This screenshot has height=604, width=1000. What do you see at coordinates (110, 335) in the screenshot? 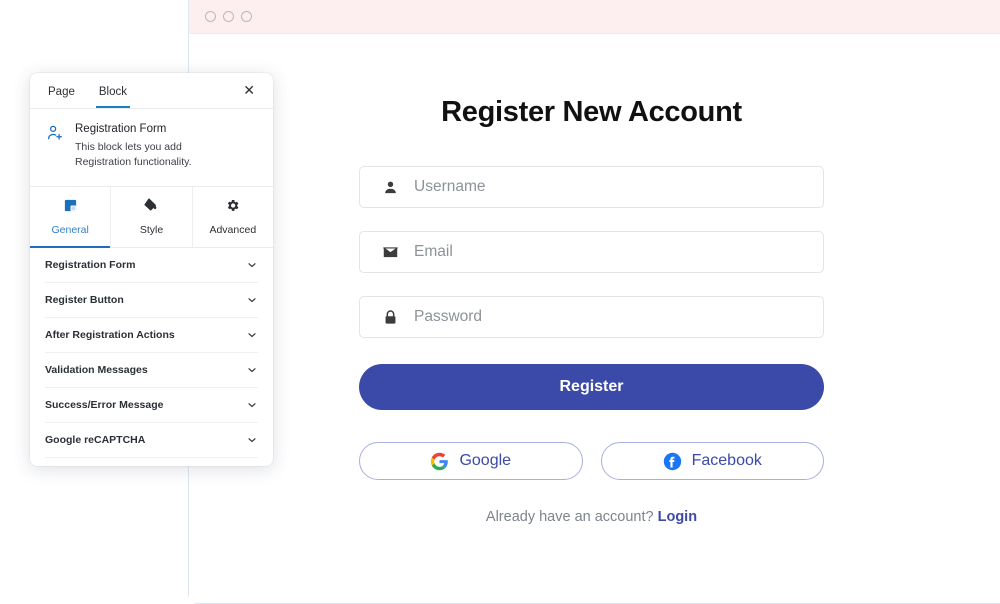
I see `accordion-label: After Registration Actions` at bounding box center [110, 335].